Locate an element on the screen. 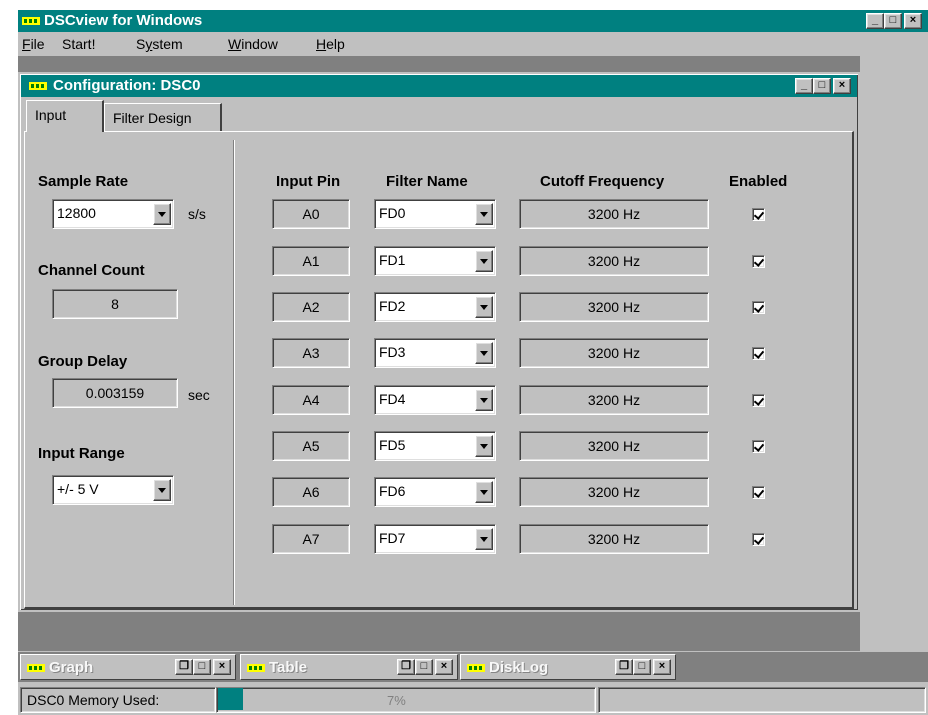 This screenshot has height=715, width=928. disklog-restore-button: ❐ is located at coordinates (624, 667).